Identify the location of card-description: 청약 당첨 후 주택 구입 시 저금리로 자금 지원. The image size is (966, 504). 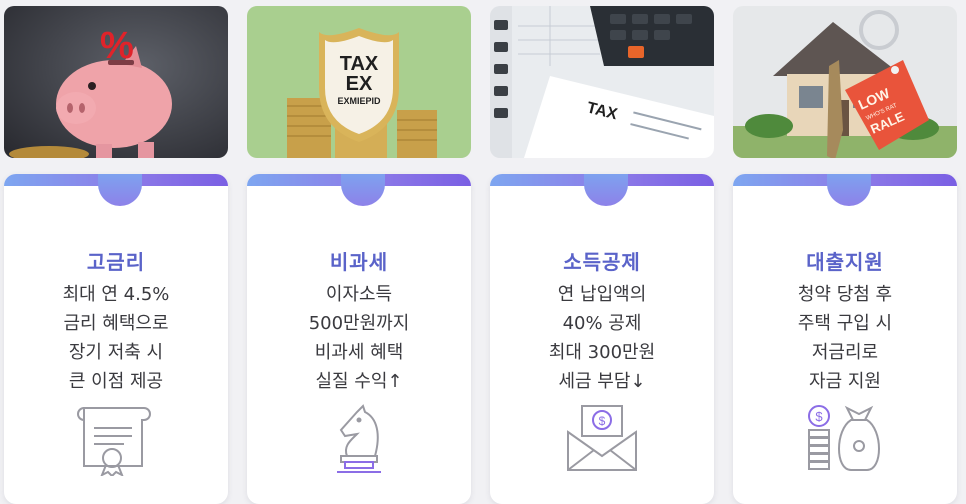
(845, 338).